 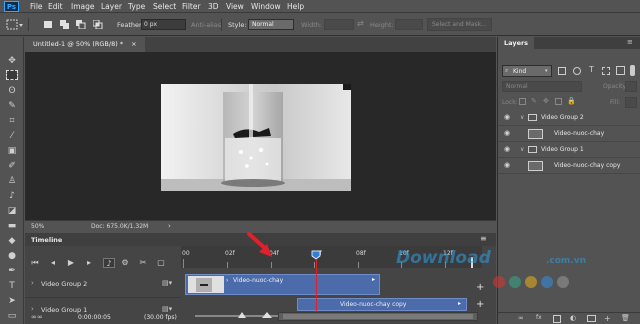 What do you see at coordinates (625, 318) in the screenshot?
I see `delete-layer-icon: 🗑` at bounding box center [625, 318].